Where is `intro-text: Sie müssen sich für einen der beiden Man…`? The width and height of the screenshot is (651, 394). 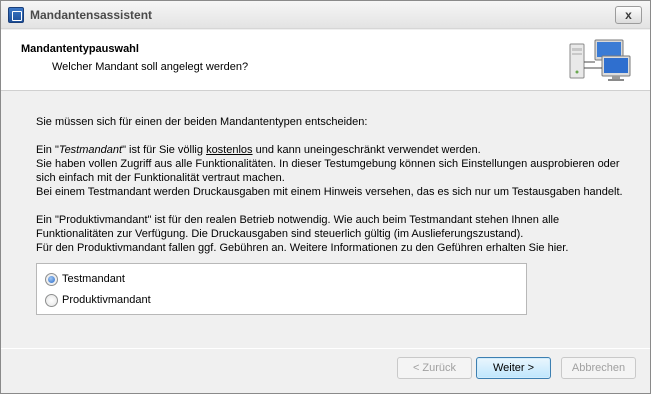
intro-text: Sie müssen sich für einen der beiden Man… is located at coordinates (202, 122).